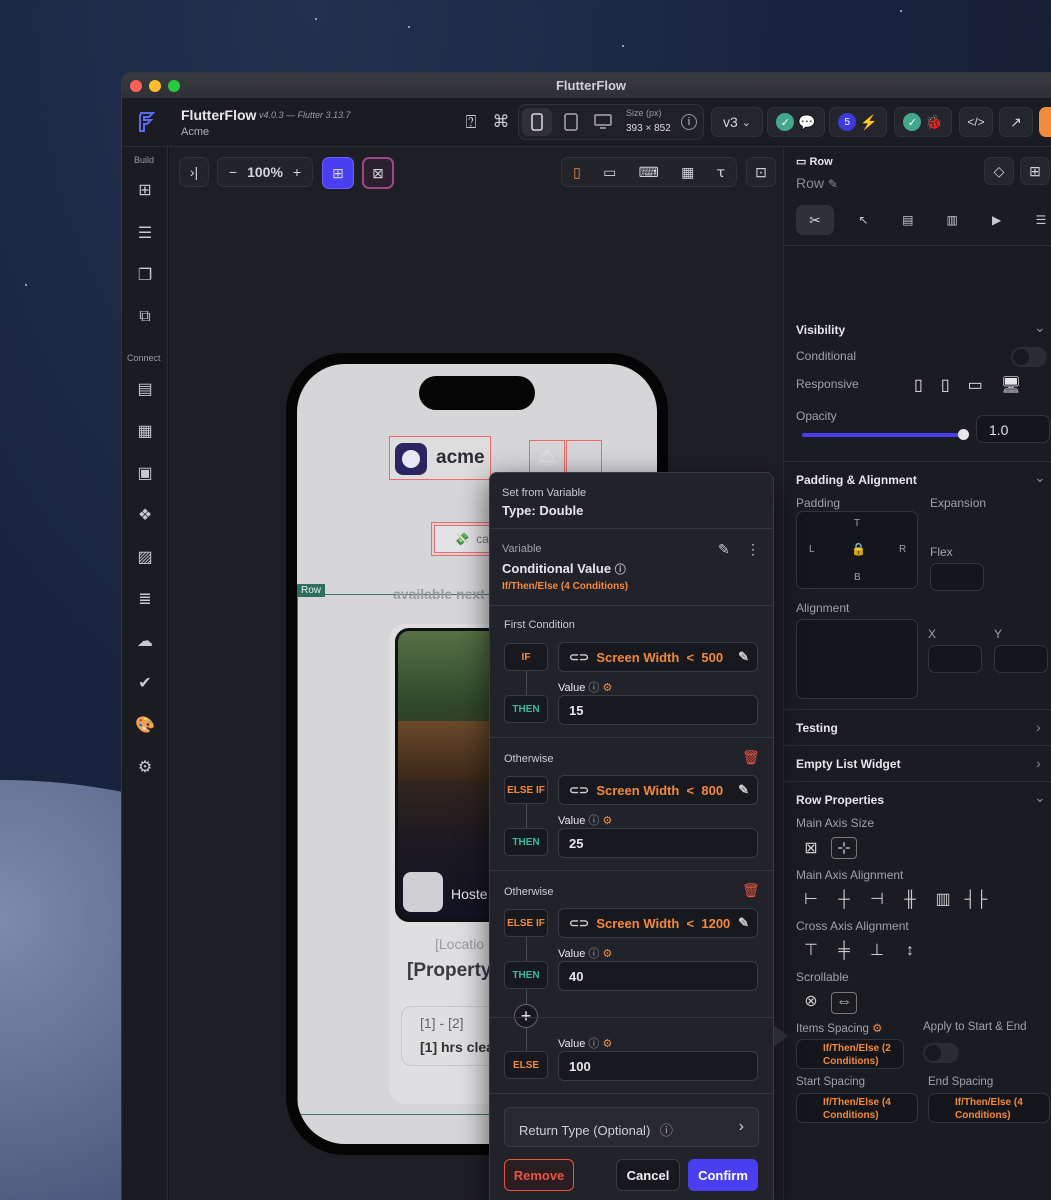 Image resolution: width=1051 pixels, height=1200 pixels. What do you see at coordinates (658, 976) in the screenshot?
I see `condition-3-value: 40` at bounding box center [658, 976].